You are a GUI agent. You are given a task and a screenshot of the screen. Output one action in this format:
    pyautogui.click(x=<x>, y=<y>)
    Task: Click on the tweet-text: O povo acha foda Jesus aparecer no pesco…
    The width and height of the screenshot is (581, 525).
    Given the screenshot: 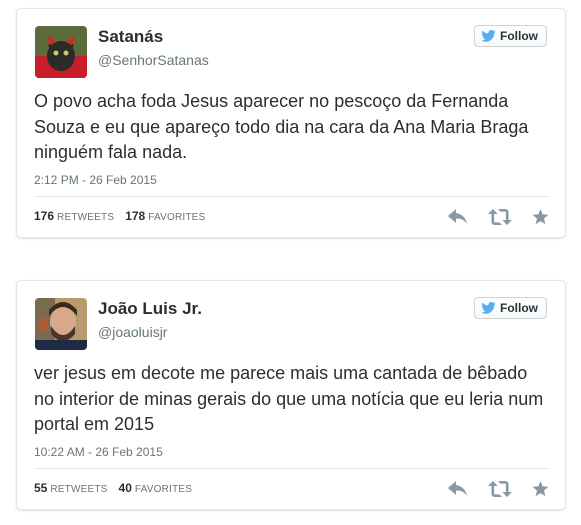 What is the action you would take?
    pyautogui.click(x=281, y=126)
    